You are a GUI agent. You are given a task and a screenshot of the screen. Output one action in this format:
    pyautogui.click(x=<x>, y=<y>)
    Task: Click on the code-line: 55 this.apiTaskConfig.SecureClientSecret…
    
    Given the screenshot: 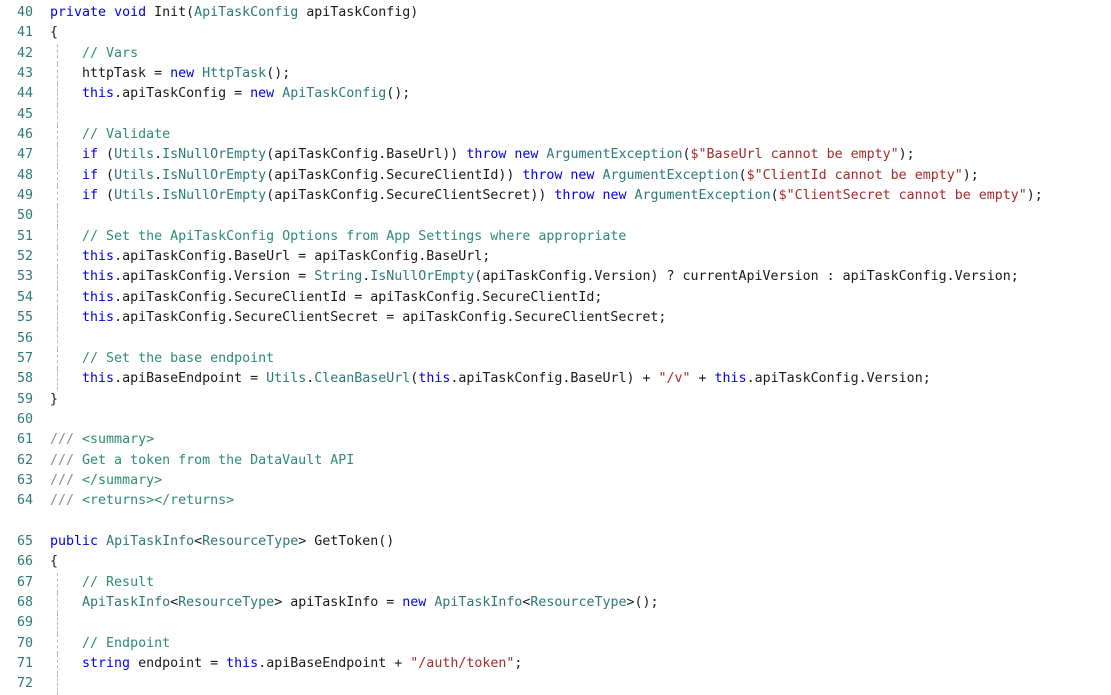 What is the action you would take?
    pyautogui.click(x=555, y=318)
    